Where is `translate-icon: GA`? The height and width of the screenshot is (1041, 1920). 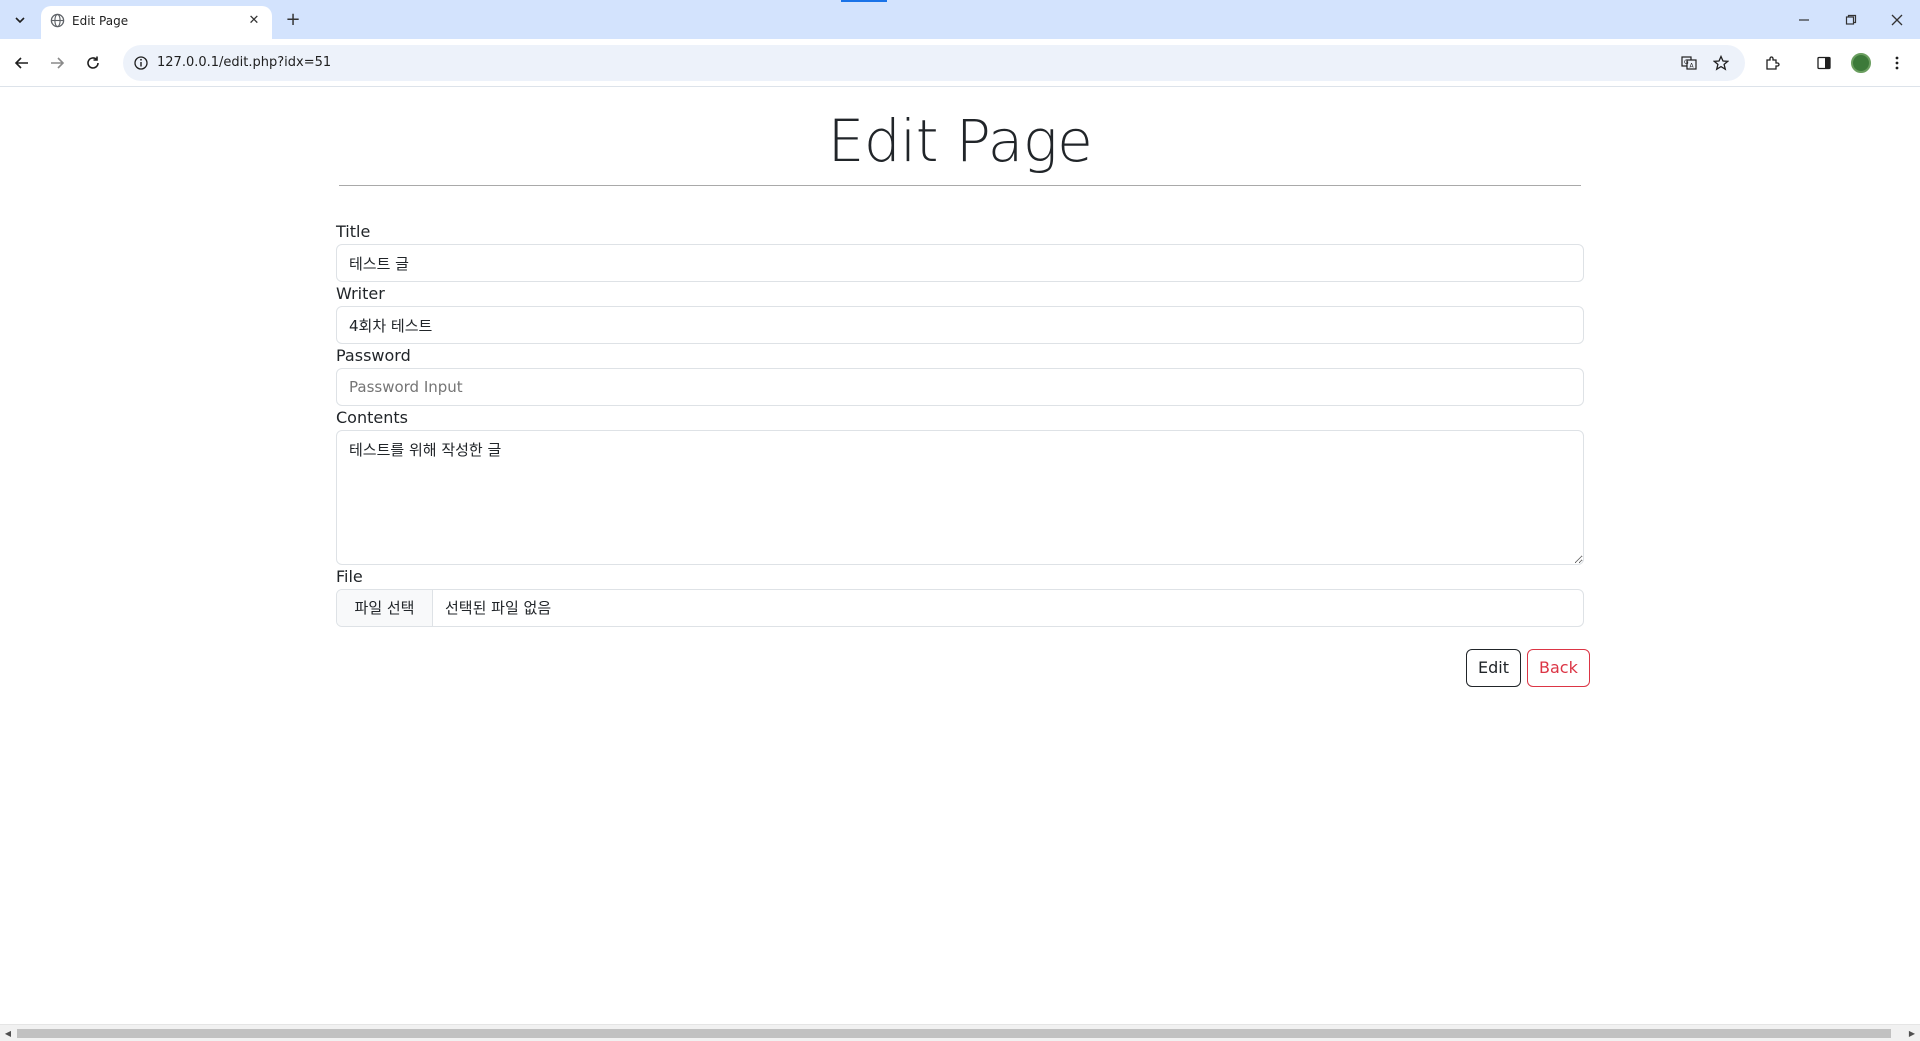
translate-icon: GA is located at coordinates (1689, 63).